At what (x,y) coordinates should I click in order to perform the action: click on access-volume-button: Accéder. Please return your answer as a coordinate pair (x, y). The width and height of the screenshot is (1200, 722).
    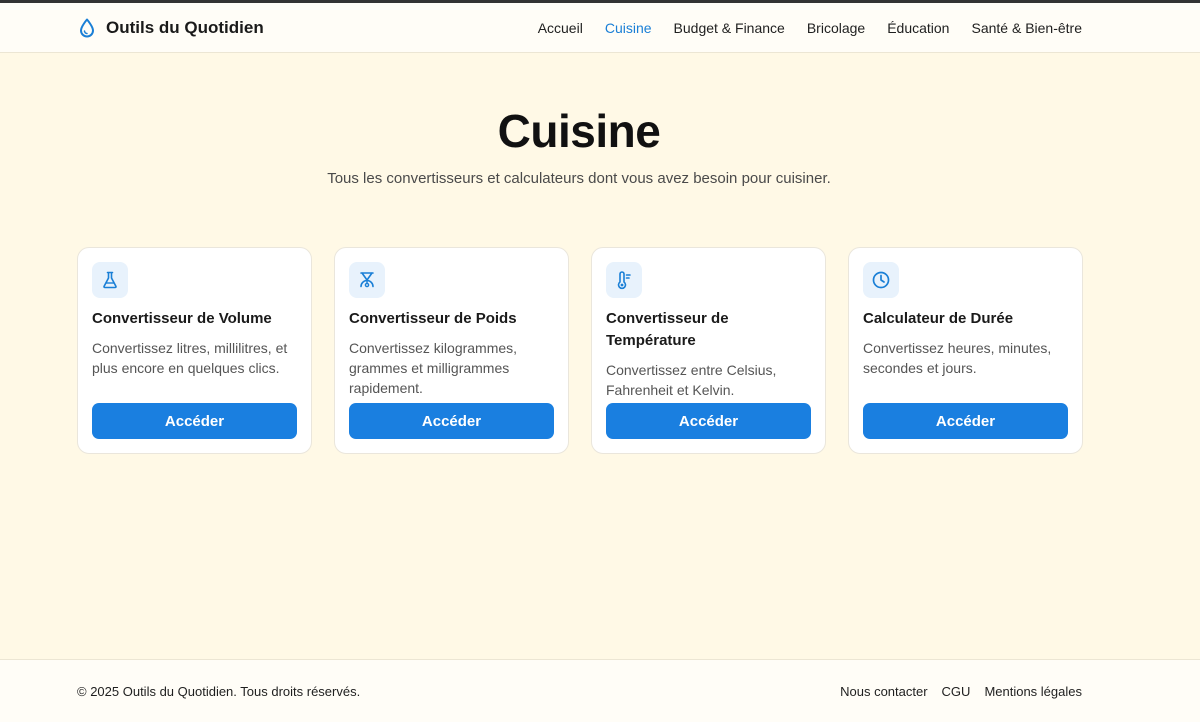
    Looking at the image, I should click on (194, 421).